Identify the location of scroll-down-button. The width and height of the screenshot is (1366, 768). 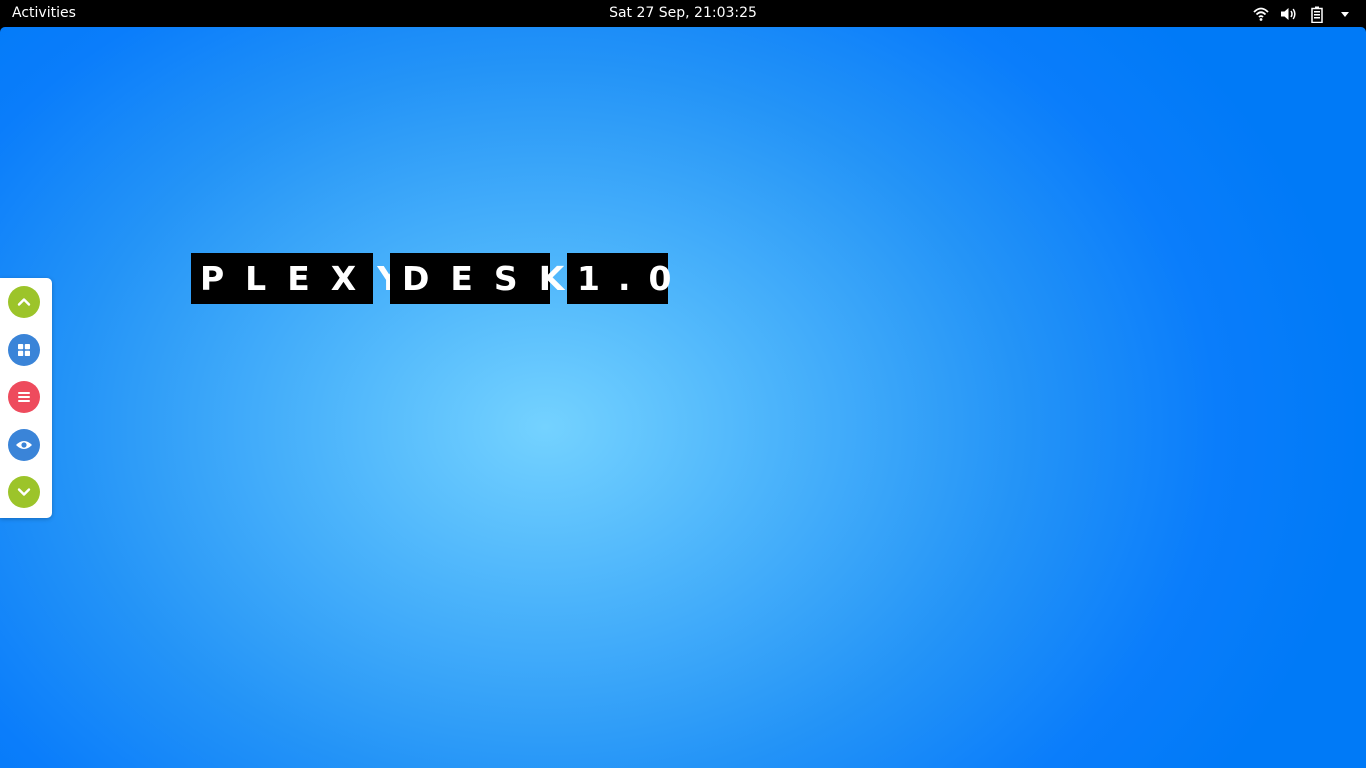
(24, 492).